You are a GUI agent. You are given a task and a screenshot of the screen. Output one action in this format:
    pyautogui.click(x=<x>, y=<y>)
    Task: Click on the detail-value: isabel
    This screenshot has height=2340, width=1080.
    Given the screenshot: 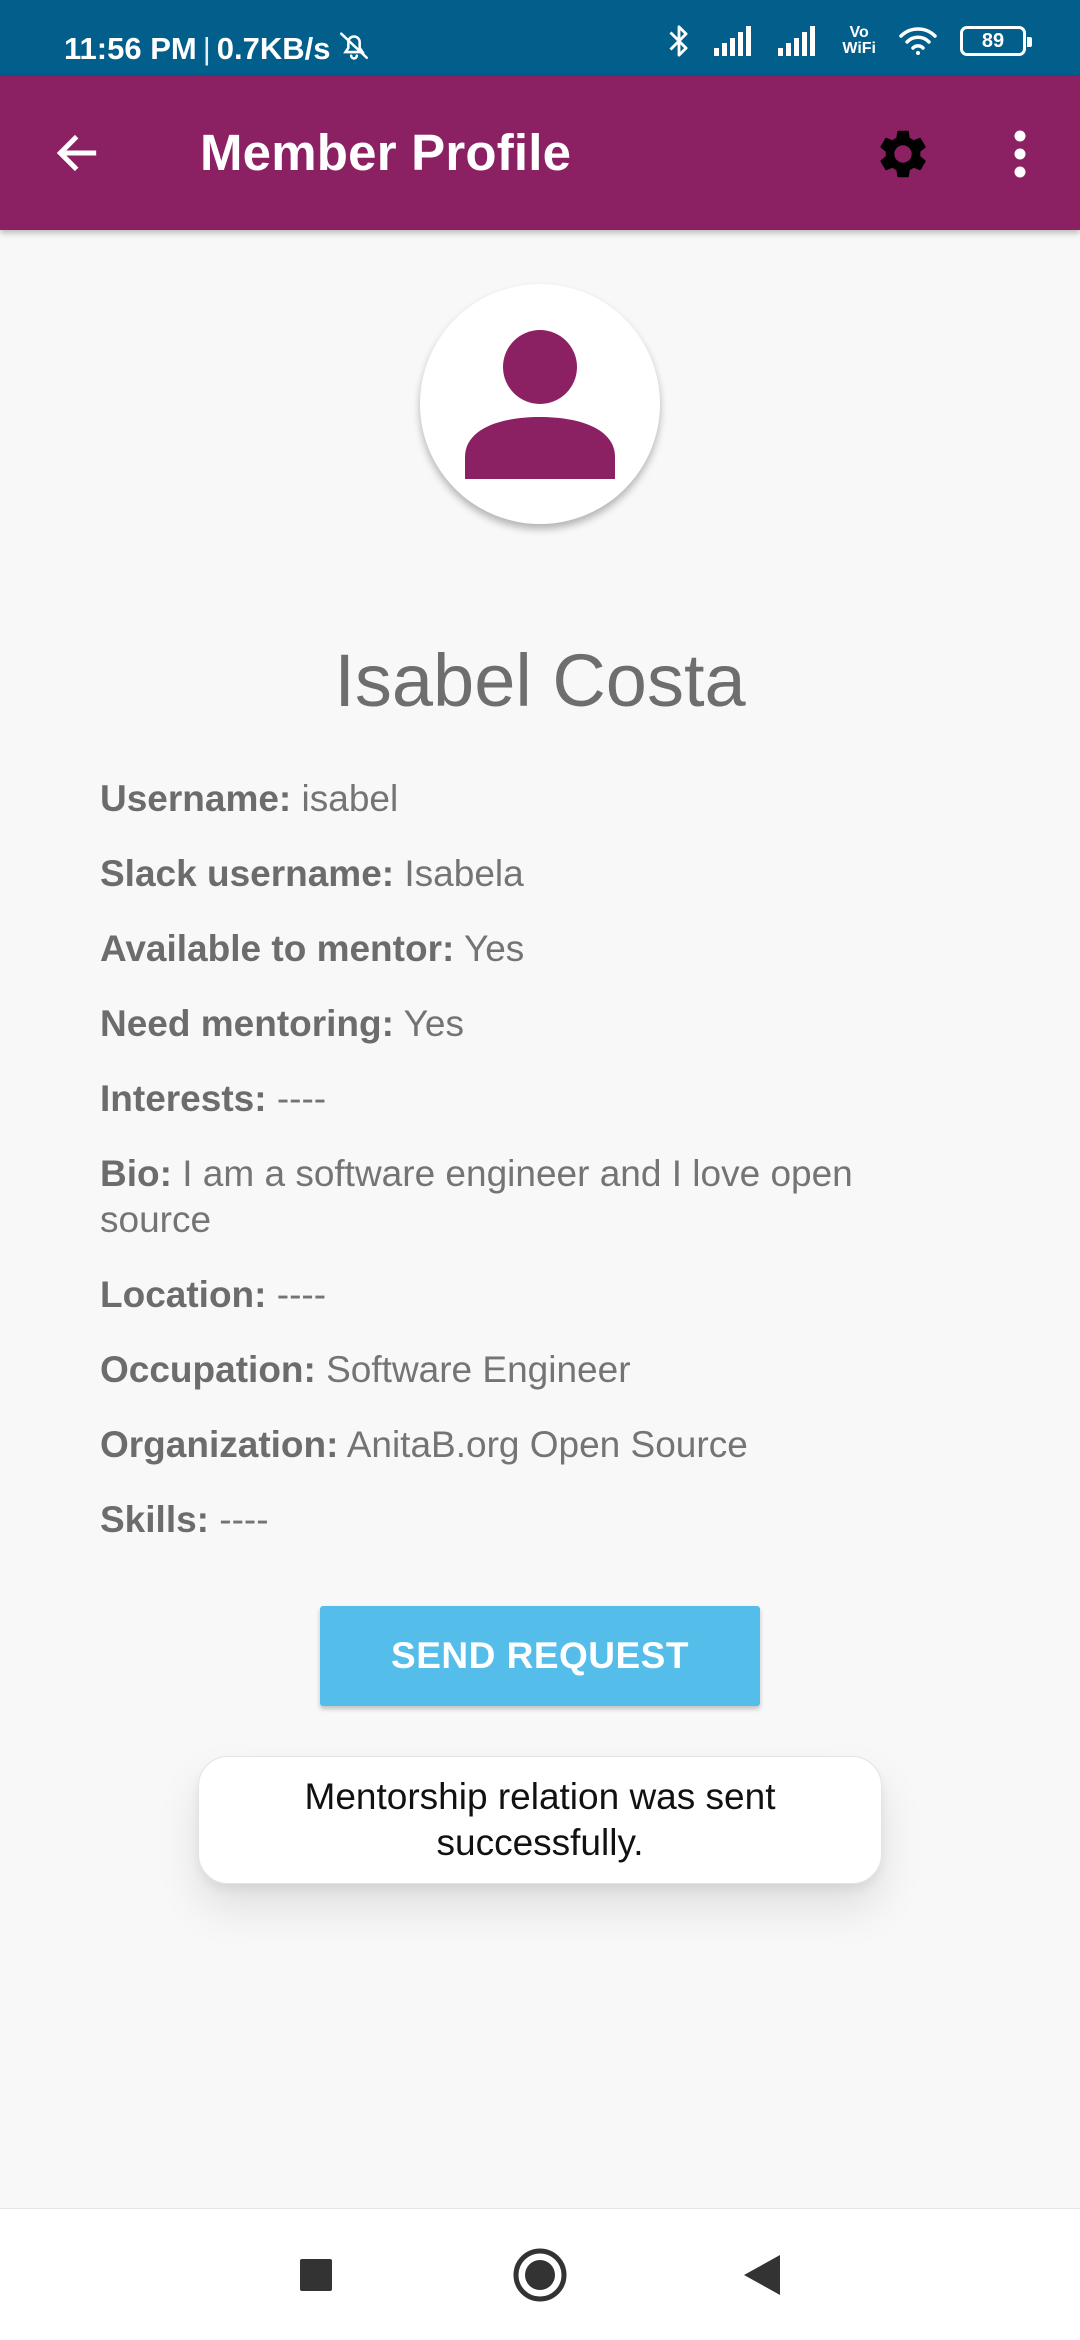 What is the action you would take?
    pyautogui.click(x=350, y=798)
    